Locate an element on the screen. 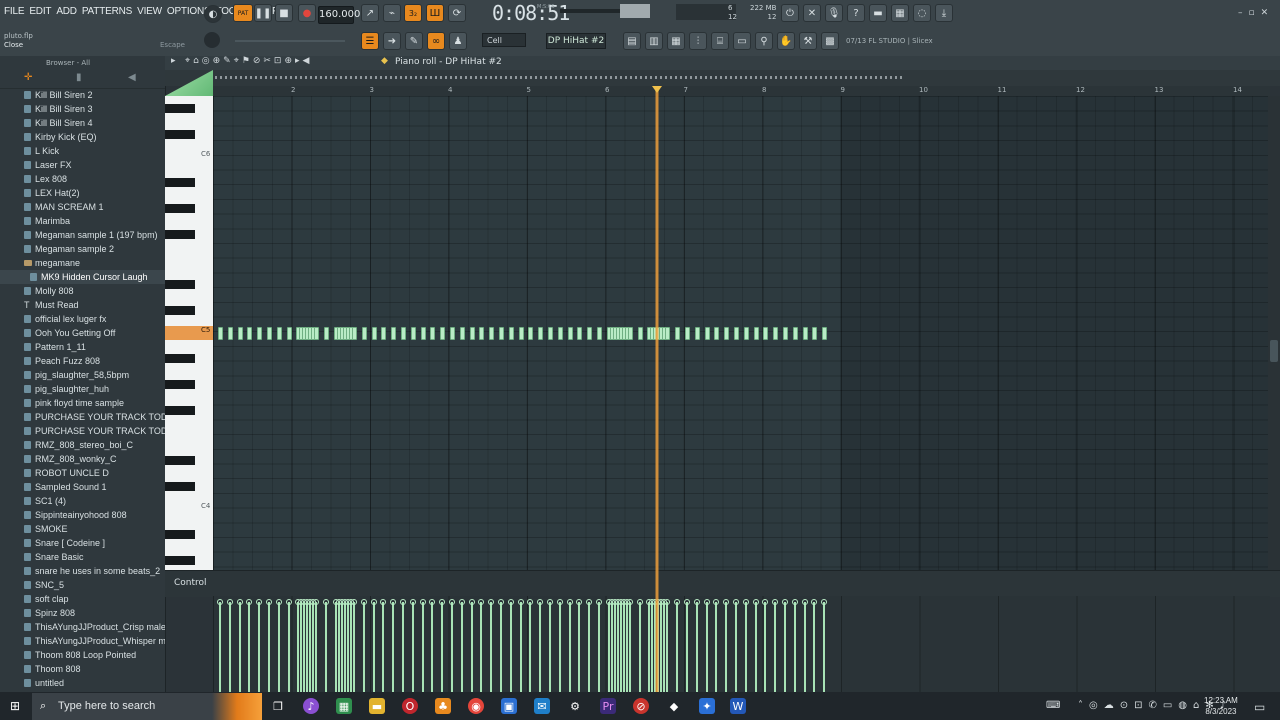 The height and width of the screenshot is (720, 1280). step-edit-icon: Ш is located at coordinates (435, 13).